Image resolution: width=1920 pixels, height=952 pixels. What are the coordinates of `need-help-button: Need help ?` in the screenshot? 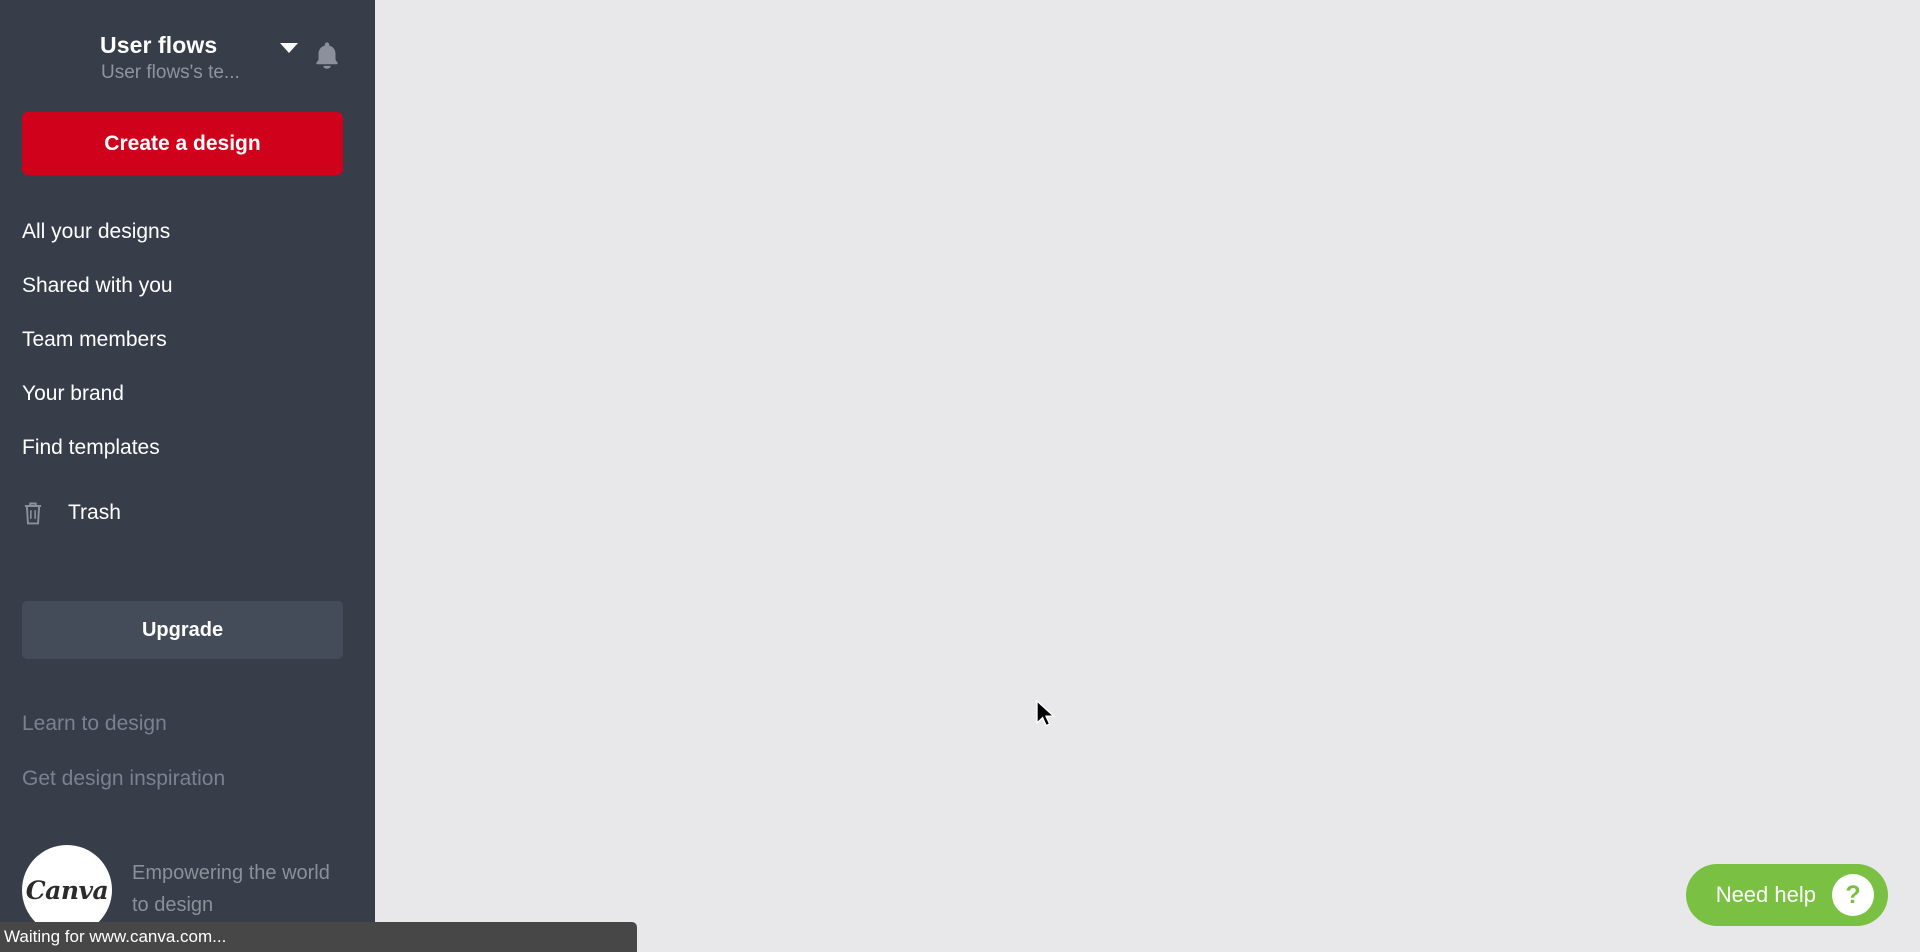 It's located at (1786, 895).